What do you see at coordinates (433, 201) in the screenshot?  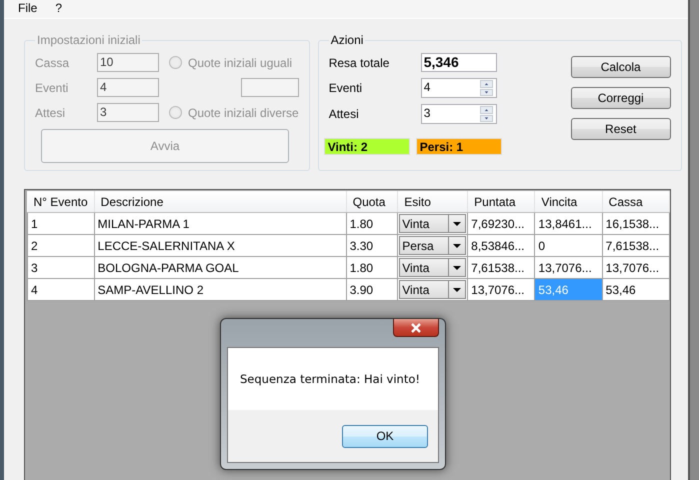 I see `column-header: Esito` at bounding box center [433, 201].